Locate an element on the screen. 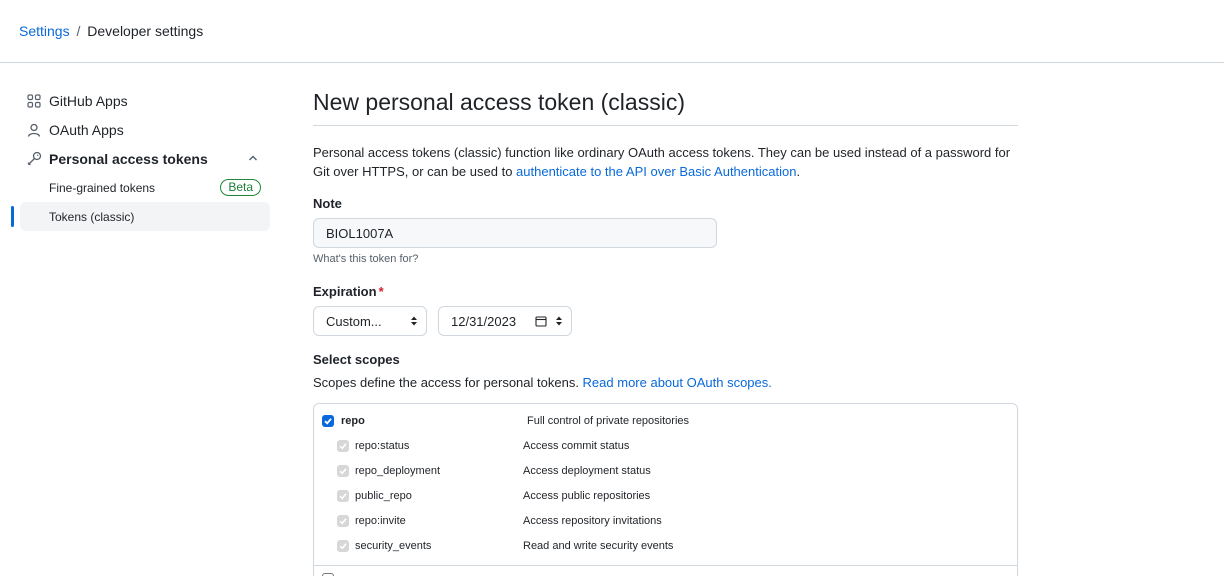  scope-name: repo:status is located at coordinates (382, 446).